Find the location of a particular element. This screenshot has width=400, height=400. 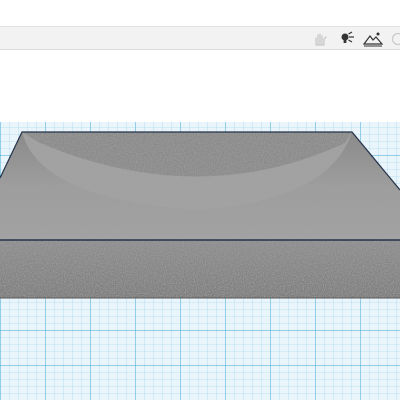

view-toolbar is located at coordinates (200, 38).